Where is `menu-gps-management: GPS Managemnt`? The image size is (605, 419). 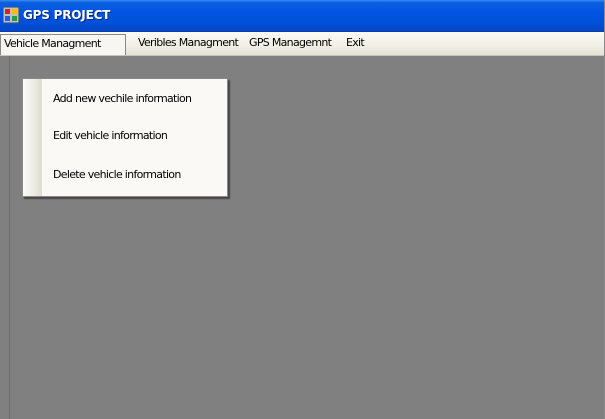
menu-gps-management: GPS Managemnt is located at coordinates (290, 43).